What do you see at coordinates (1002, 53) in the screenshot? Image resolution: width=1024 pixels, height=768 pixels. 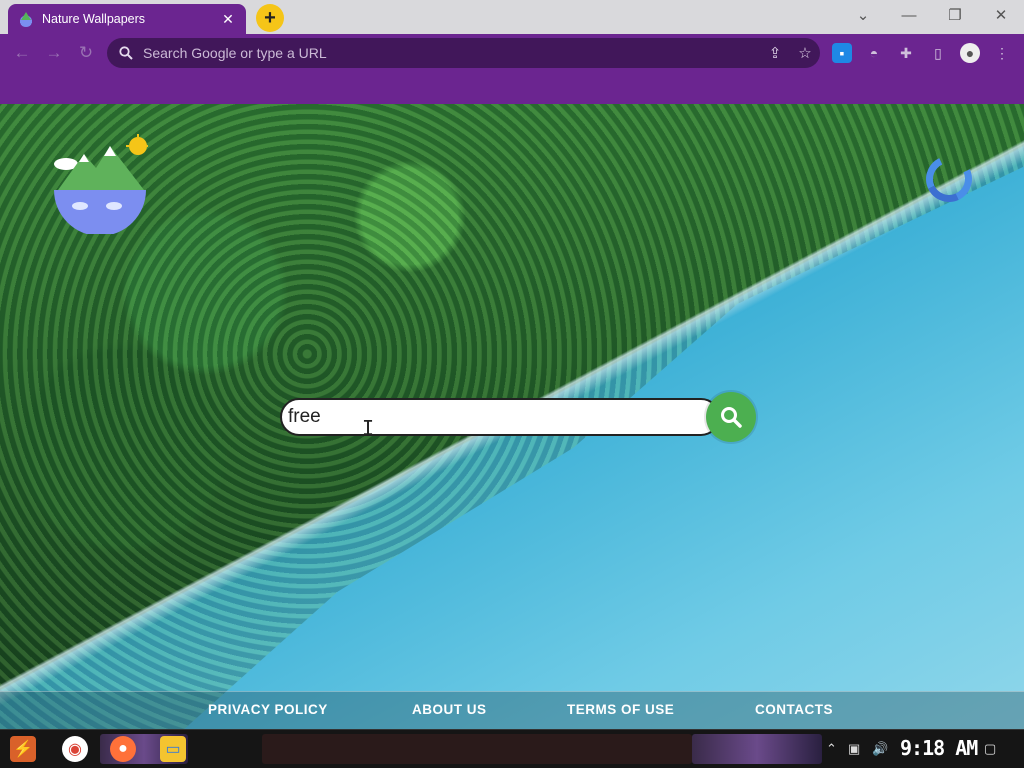 I see `menu-kebab-icon: ⋮` at bounding box center [1002, 53].